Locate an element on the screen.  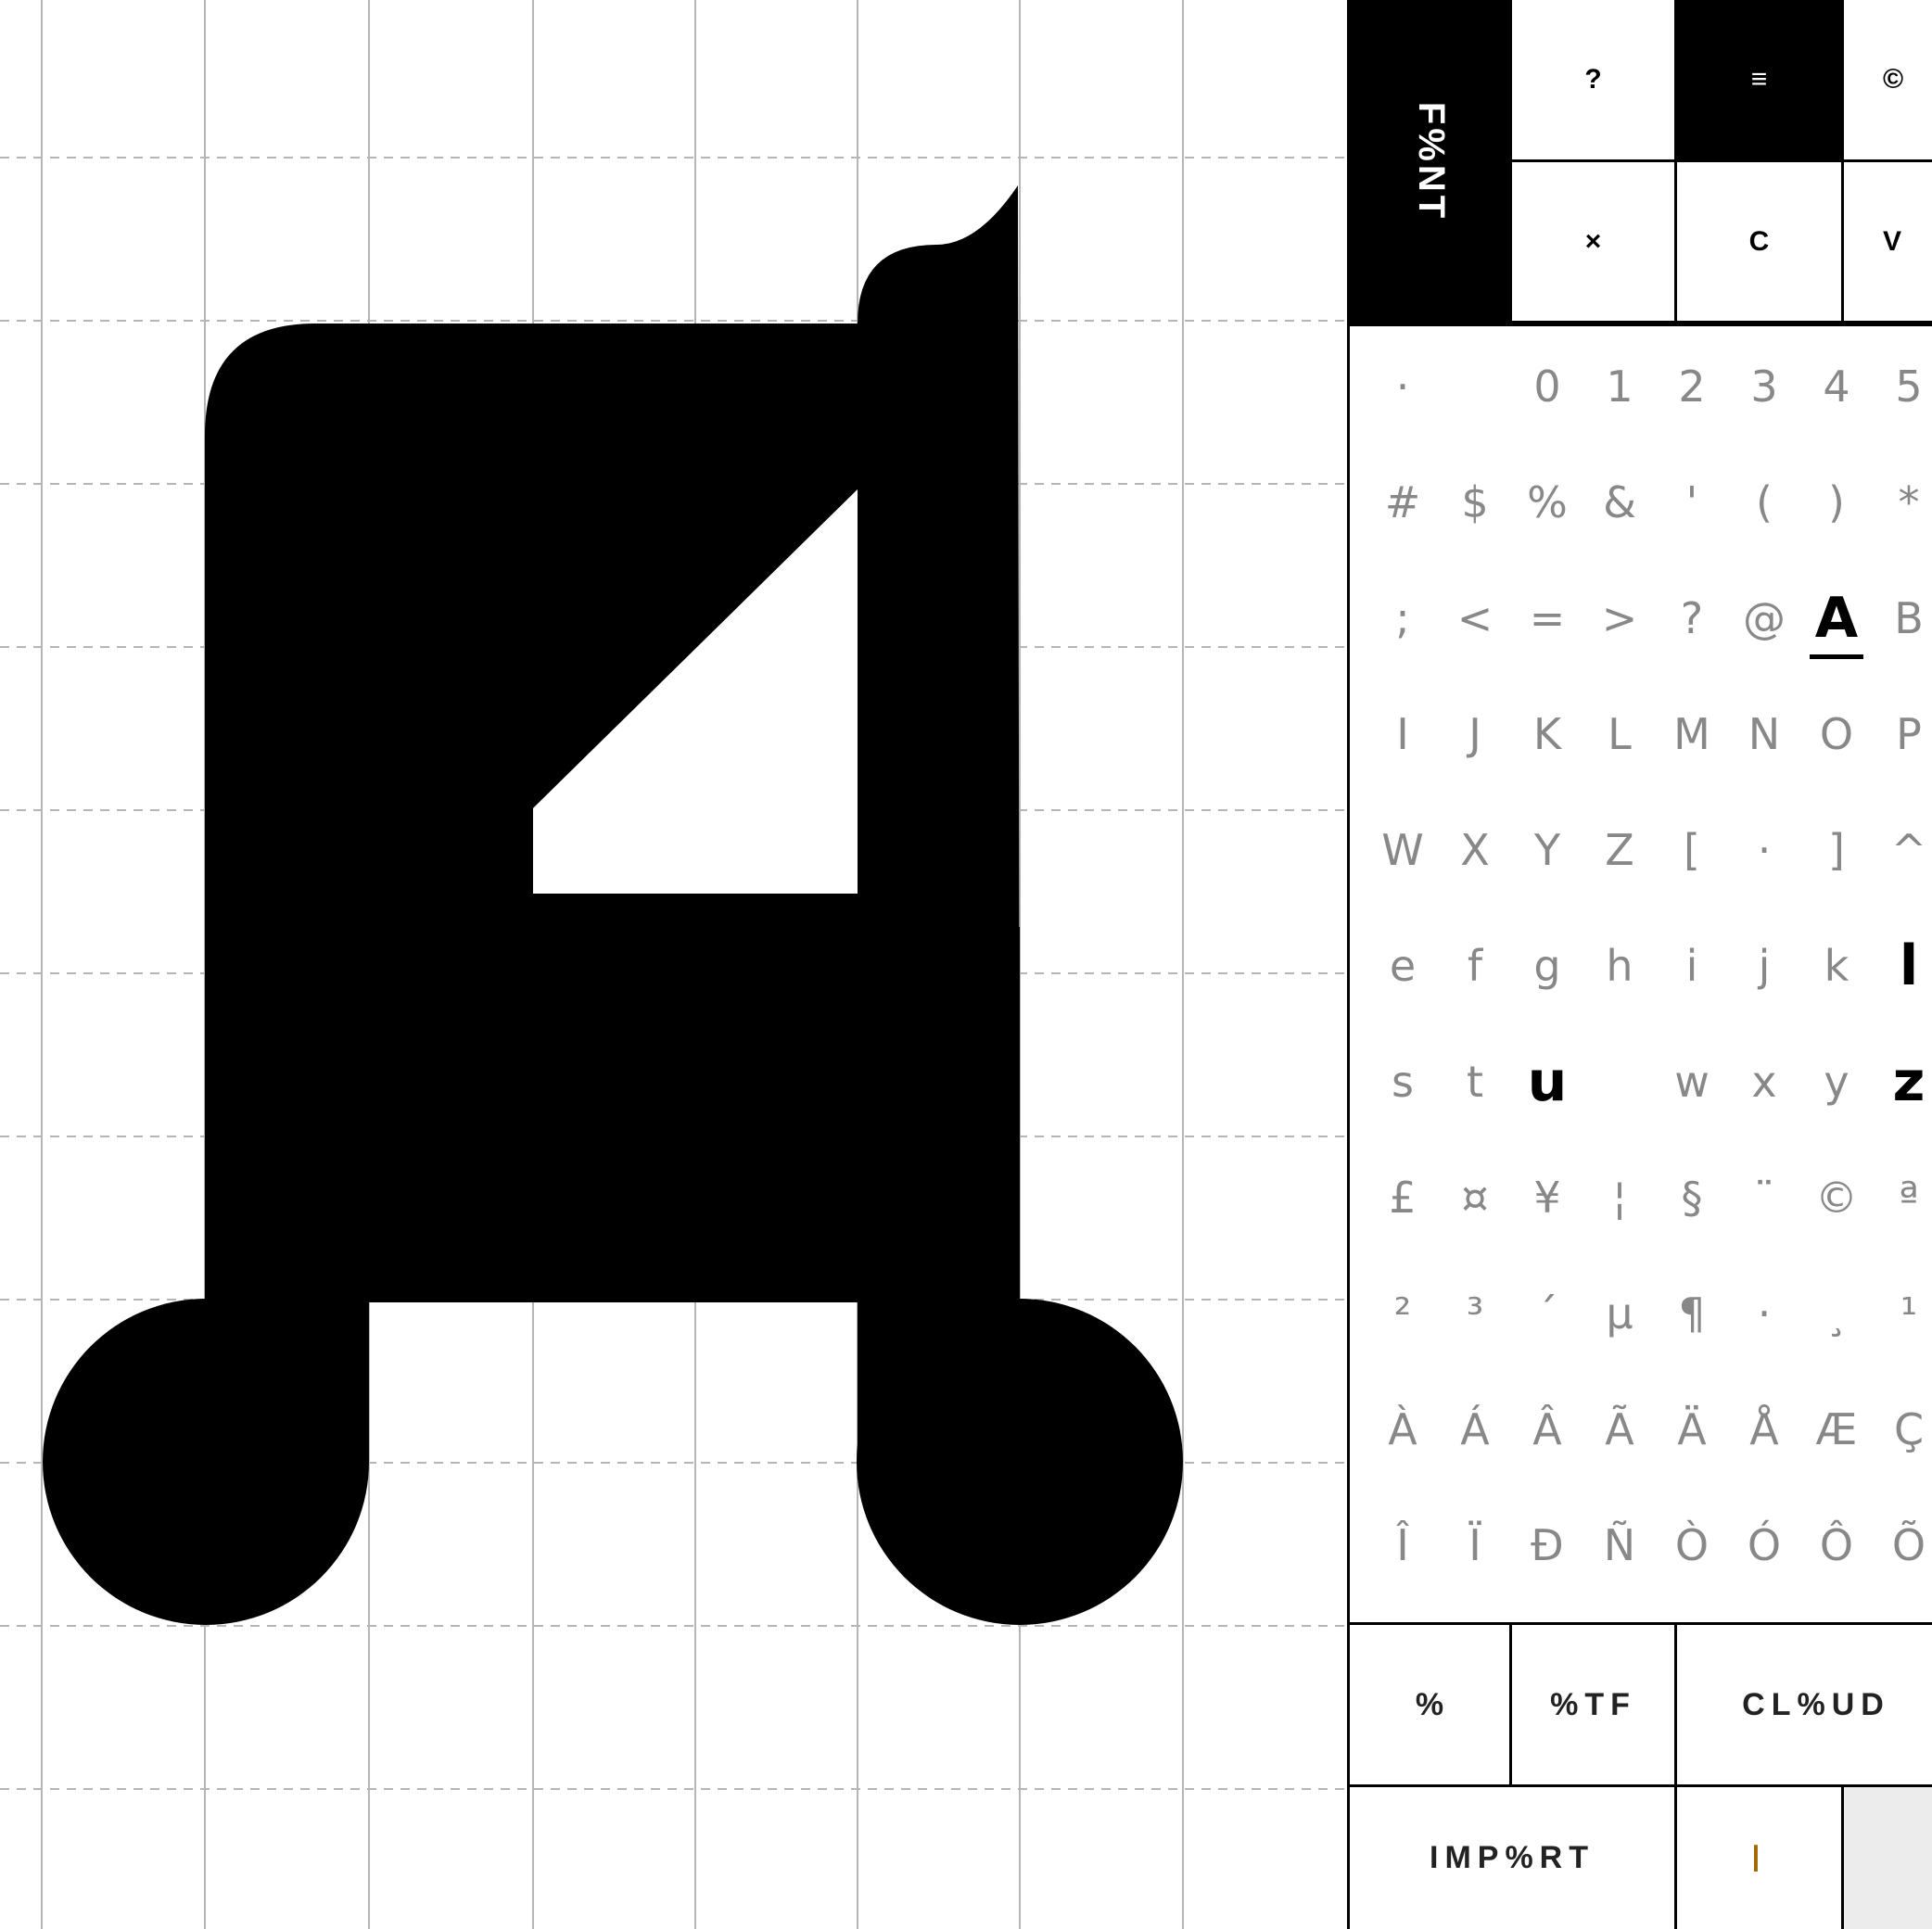
glyph-cell: ? is located at coordinates (1692, 618).